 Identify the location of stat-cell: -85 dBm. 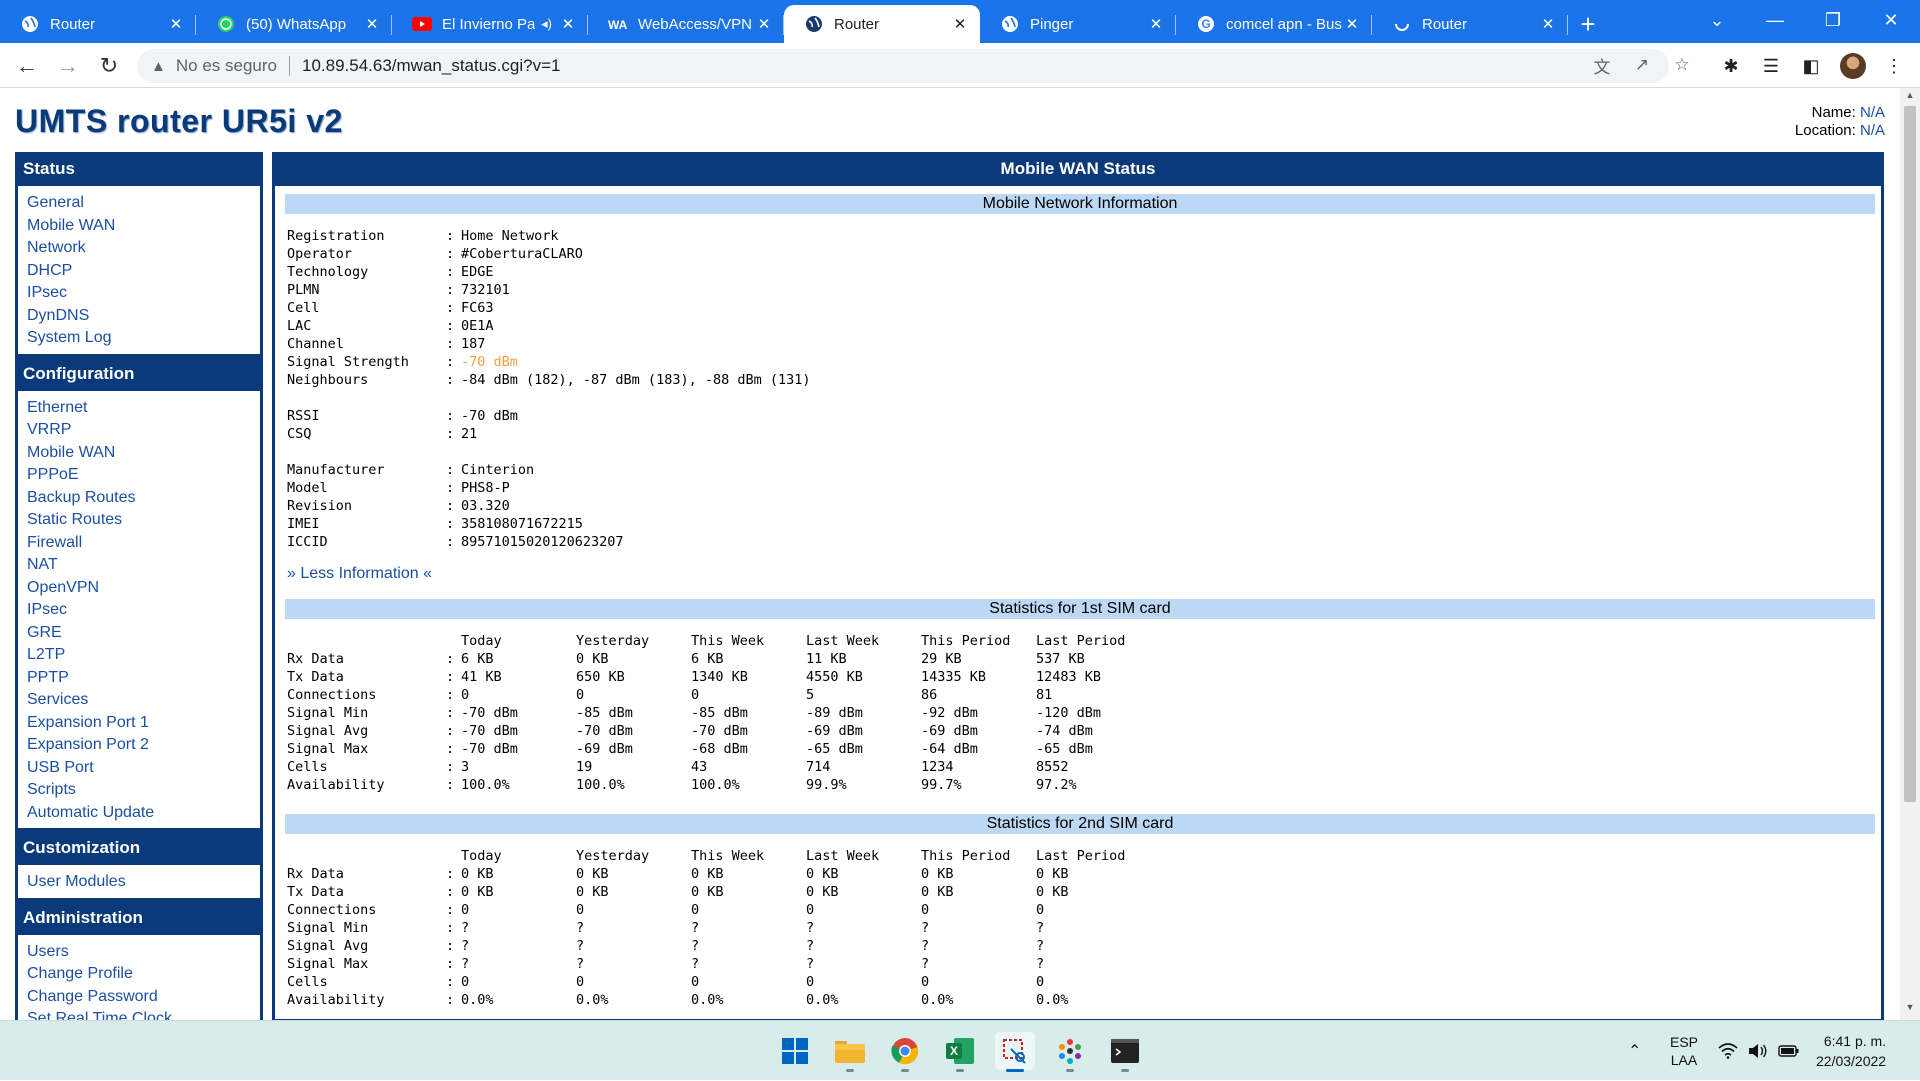
(604, 713).